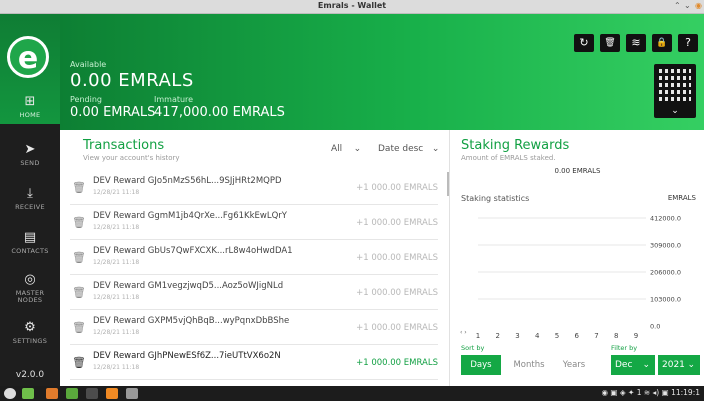  I want to click on masternodes-icon: ◎, so click(30, 279).